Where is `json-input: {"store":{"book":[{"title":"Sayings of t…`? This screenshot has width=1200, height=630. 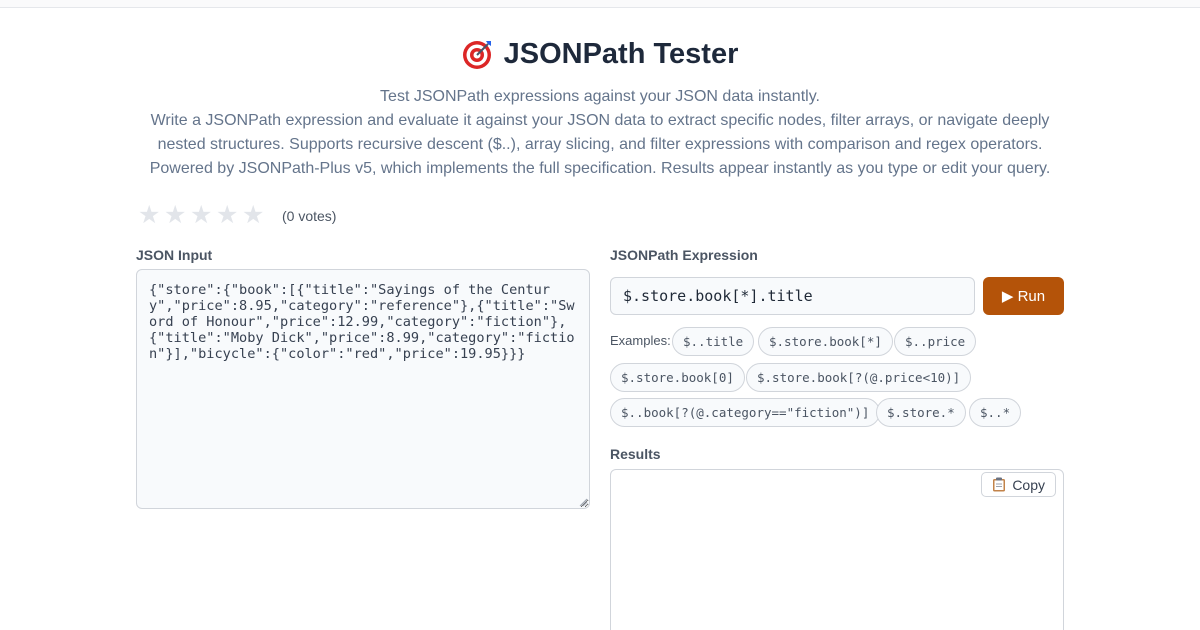 json-input: {"store":{"book":[{"title":"Sayings of t… is located at coordinates (363, 389).